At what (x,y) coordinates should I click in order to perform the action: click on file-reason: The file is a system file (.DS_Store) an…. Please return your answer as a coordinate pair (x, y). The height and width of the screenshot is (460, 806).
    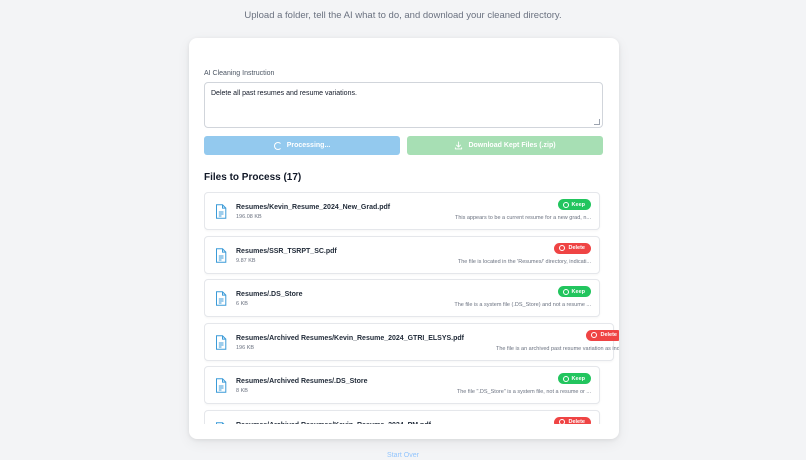
    Looking at the image, I should click on (522, 305).